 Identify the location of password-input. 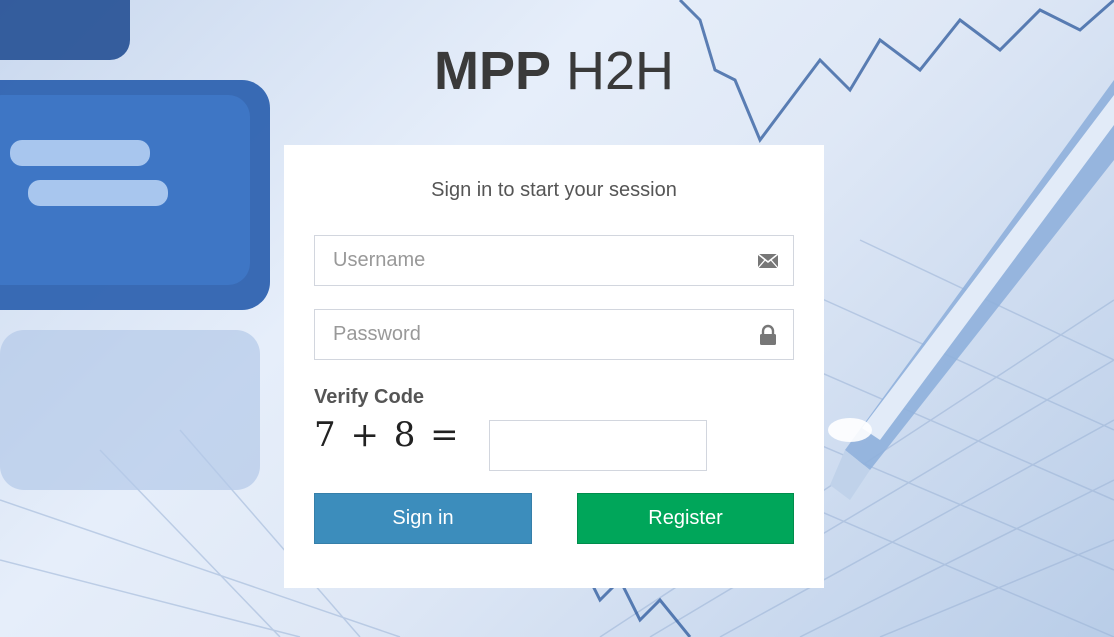
(534, 334).